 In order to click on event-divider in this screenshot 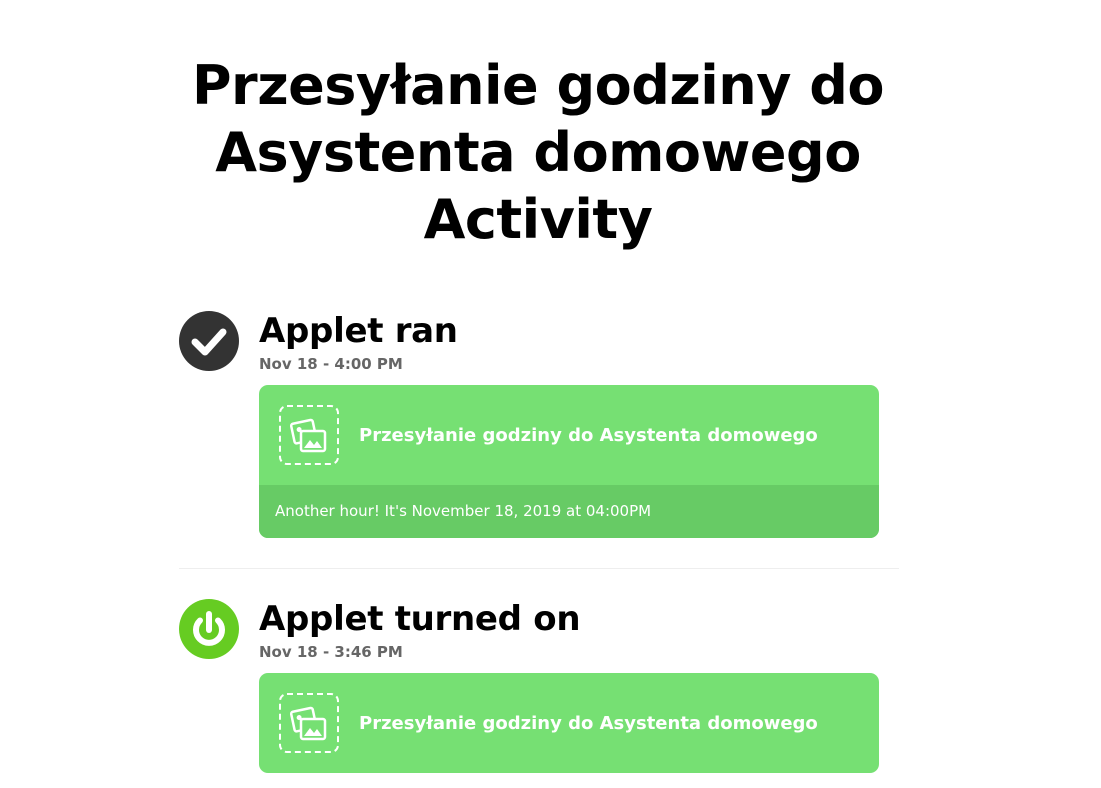, I will do `click(539, 568)`.